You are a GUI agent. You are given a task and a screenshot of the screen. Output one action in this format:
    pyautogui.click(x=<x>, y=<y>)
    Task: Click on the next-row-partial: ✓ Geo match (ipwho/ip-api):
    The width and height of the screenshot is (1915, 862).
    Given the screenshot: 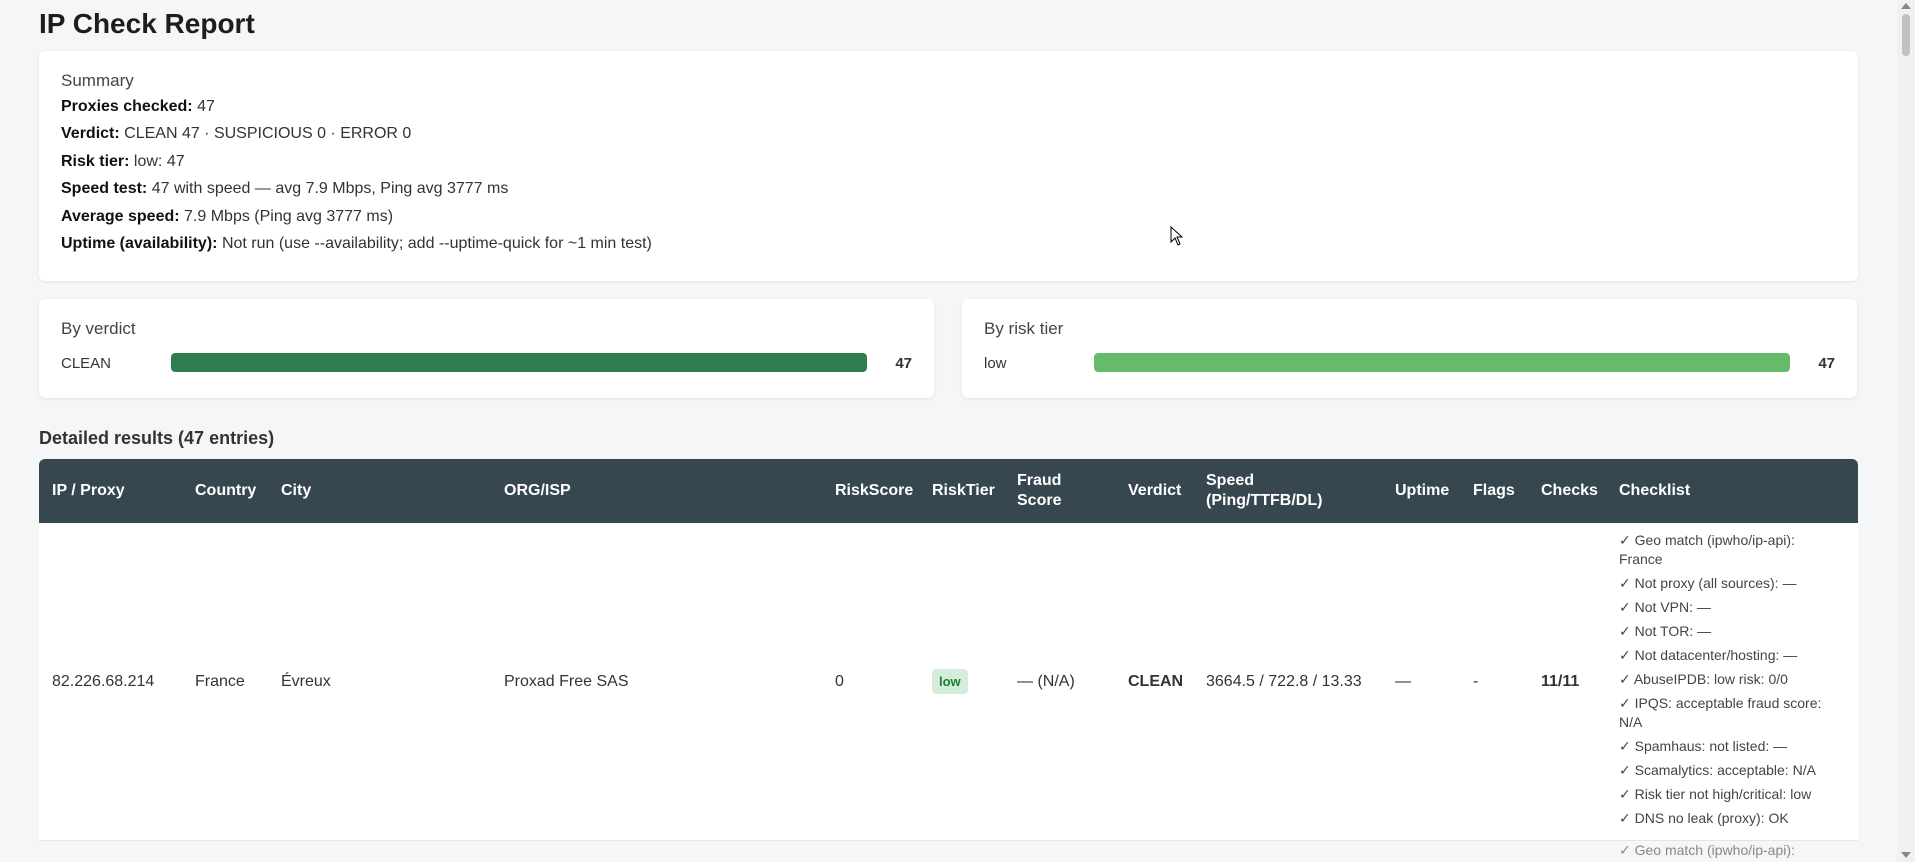 What is the action you would take?
    pyautogui.click(x=1707, y=850)
    